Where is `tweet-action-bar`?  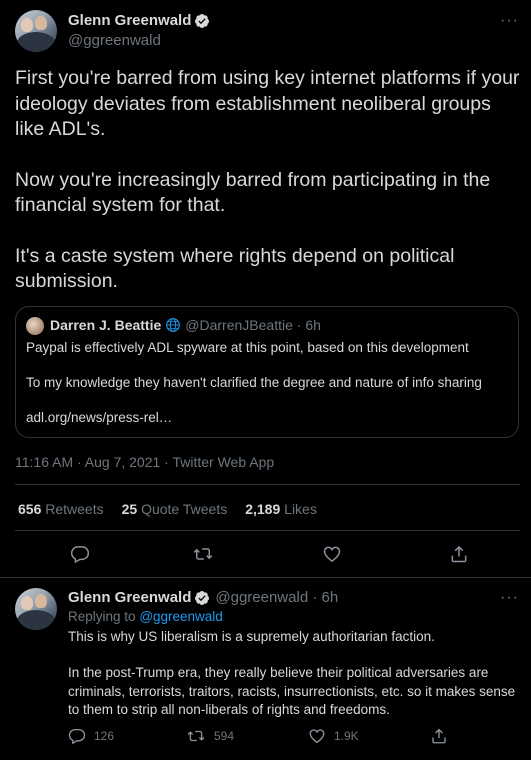
tweet-action-bar is located at coordinates (265, 554).